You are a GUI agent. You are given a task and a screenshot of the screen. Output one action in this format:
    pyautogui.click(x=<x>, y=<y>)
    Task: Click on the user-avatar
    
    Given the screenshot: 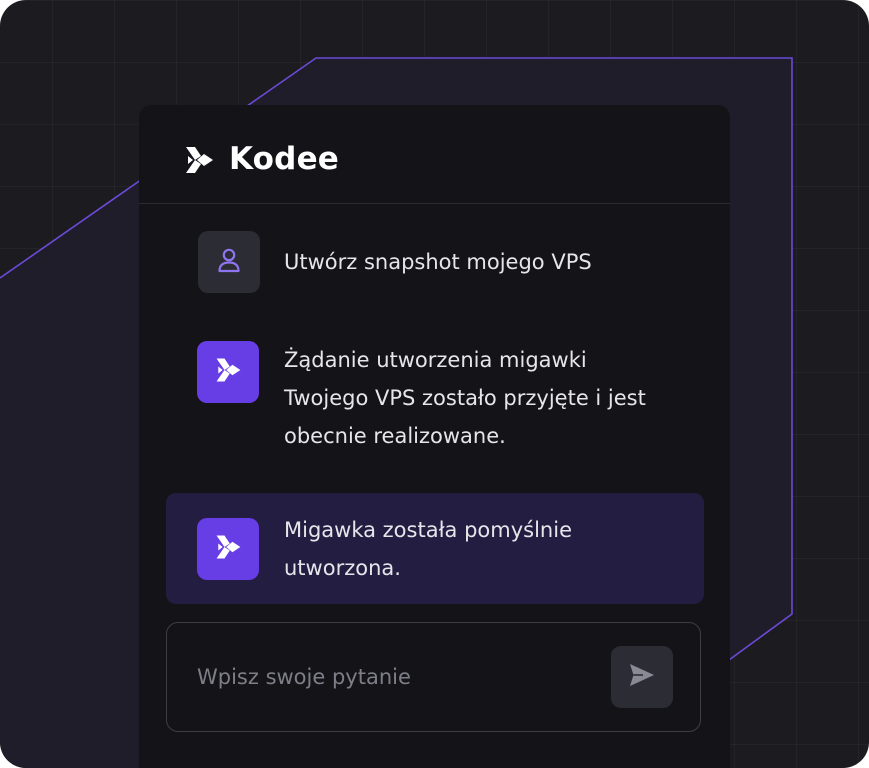 What is the action you would take?
    pyautogui.click(x=229, y=262)
    